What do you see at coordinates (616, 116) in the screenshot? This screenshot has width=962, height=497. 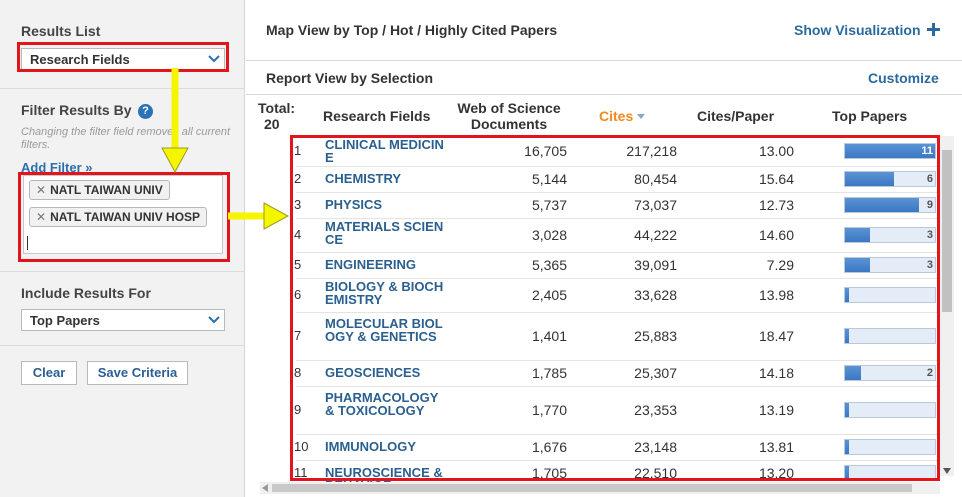 I see `col-header-cites-label: Cites` at bounding box center [616, 116].